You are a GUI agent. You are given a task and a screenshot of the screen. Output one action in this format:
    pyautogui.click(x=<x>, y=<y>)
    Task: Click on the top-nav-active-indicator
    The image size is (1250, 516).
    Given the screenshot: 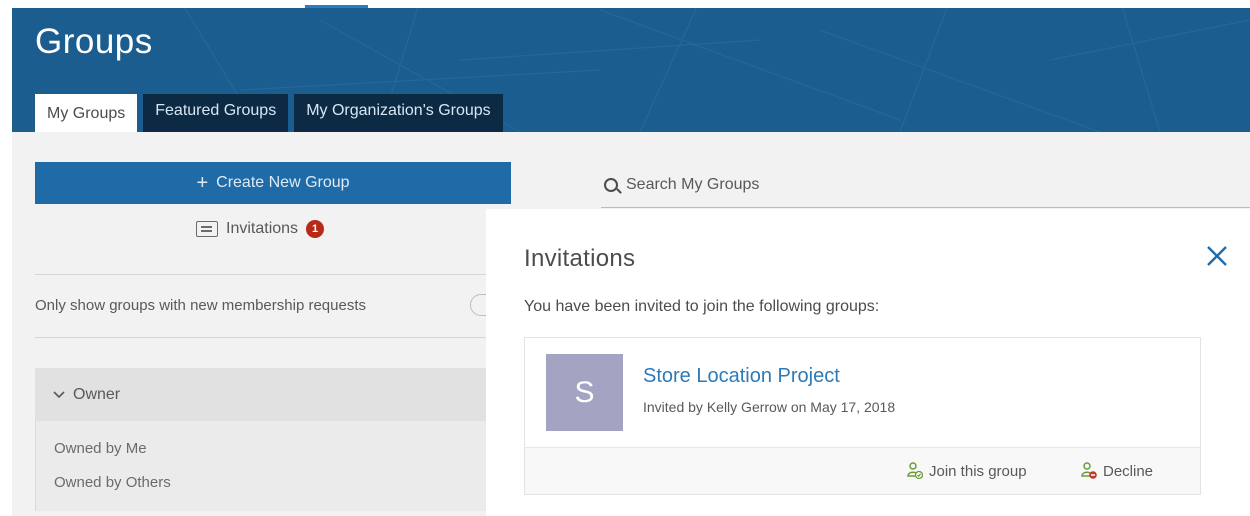 What is the action you would take?
    pyautogui.click(x=336, y=6)
    